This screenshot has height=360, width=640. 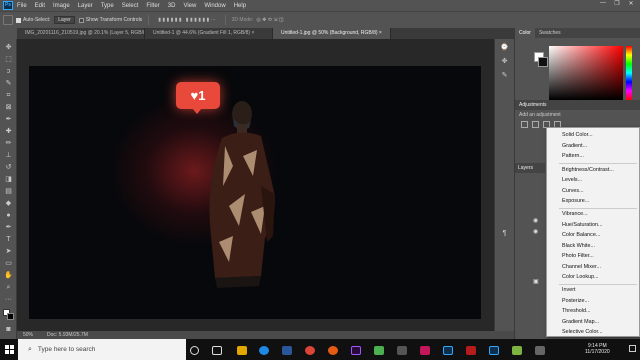 I want to click on layer-lock-icon: ▣, so click(x=536, y=281).